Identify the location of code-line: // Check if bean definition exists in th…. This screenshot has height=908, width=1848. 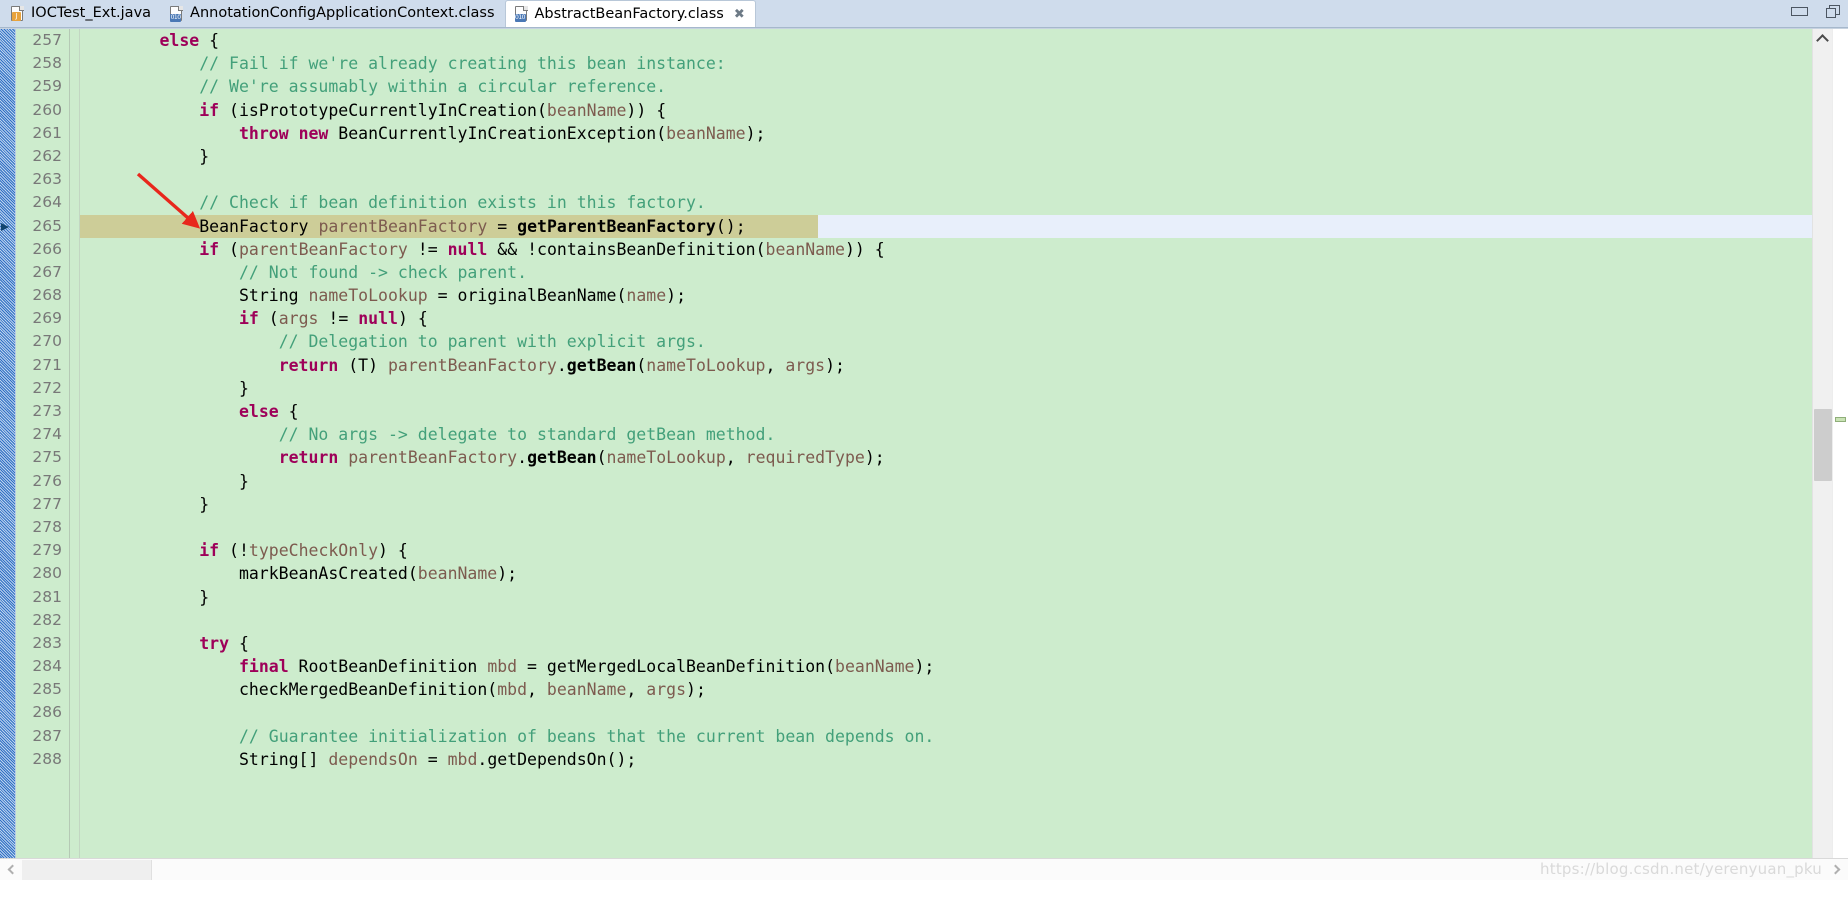
(946, 202).